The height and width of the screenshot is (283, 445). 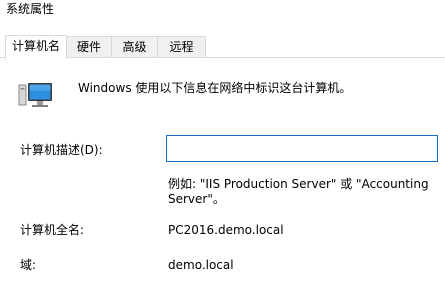 What do you see at coordinates (61, 150) in the screenshot?
I see `computer-description-label: 计算机描述(D):` at bounding box center [61, 150].